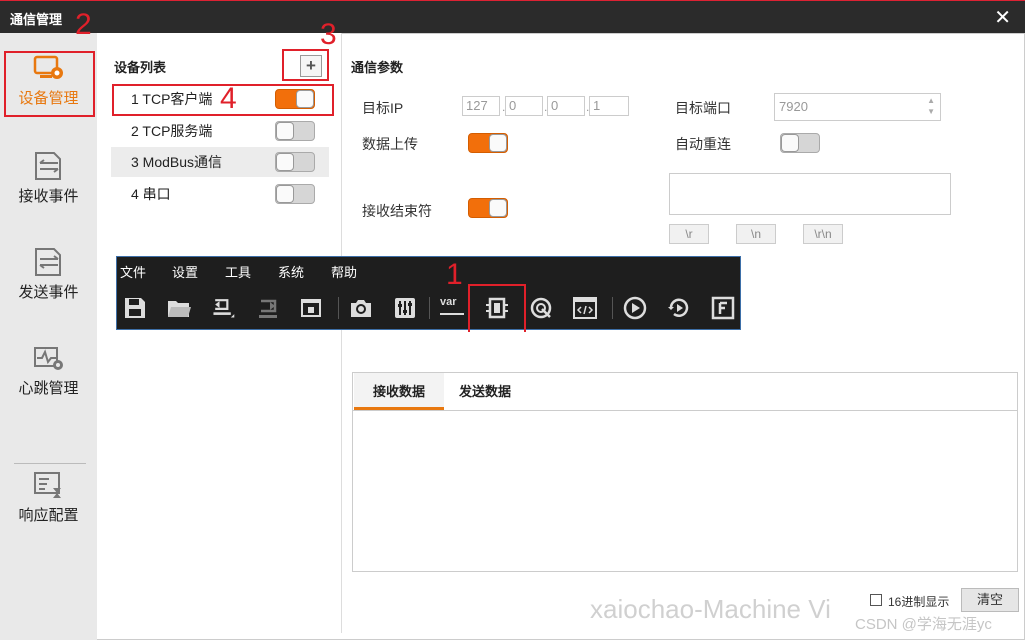 The height and width of the screenshot is (640, 1025). I want to click on reconnect-toggle, so click(800, 143).